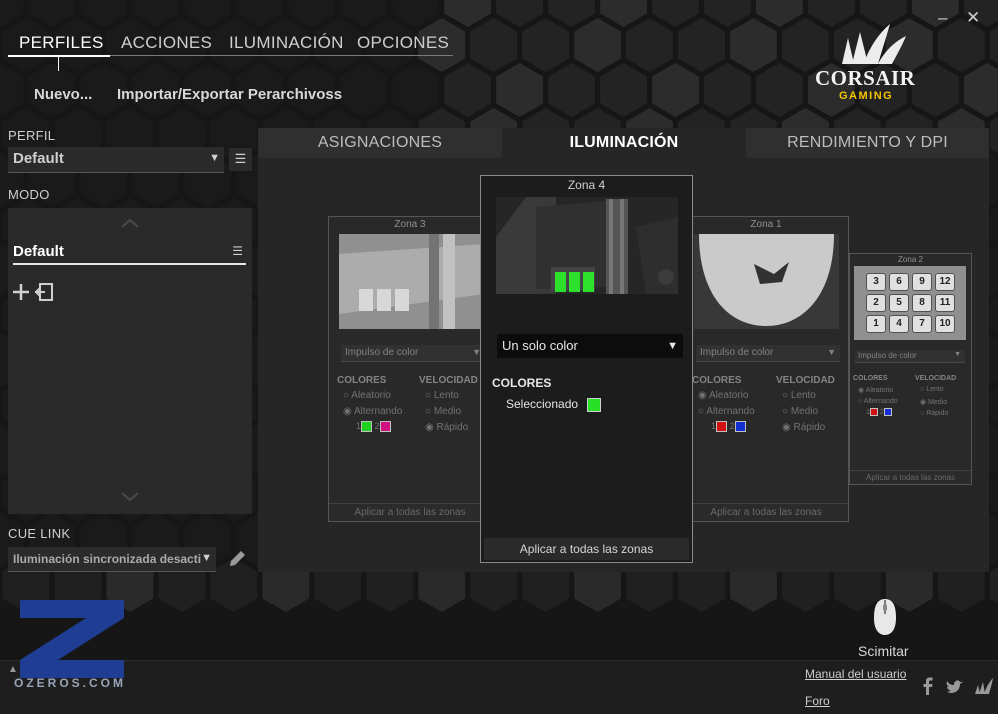 Image resolution: width=998 pixels, height=714 pixels. I want to click on radio-medio: ◉ Medio, so click(933, 402).